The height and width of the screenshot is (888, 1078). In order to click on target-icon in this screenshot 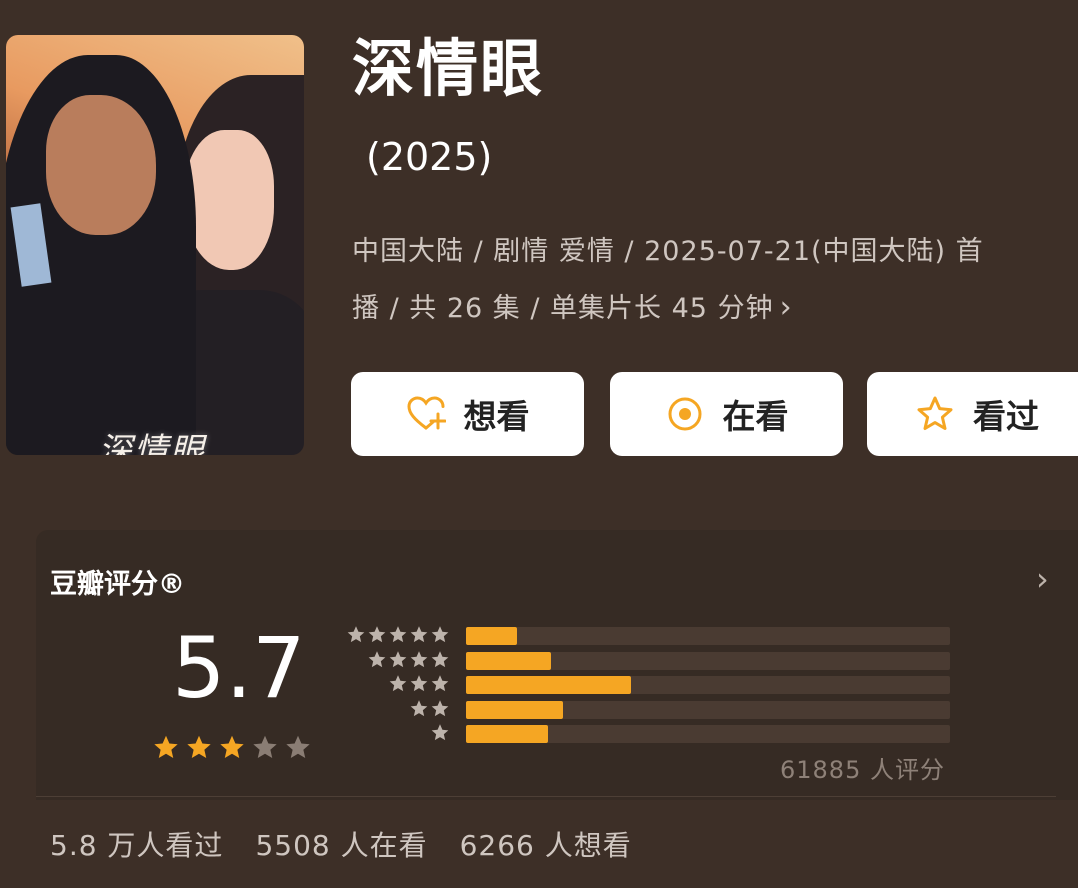, I will do `click(685, 414)`.